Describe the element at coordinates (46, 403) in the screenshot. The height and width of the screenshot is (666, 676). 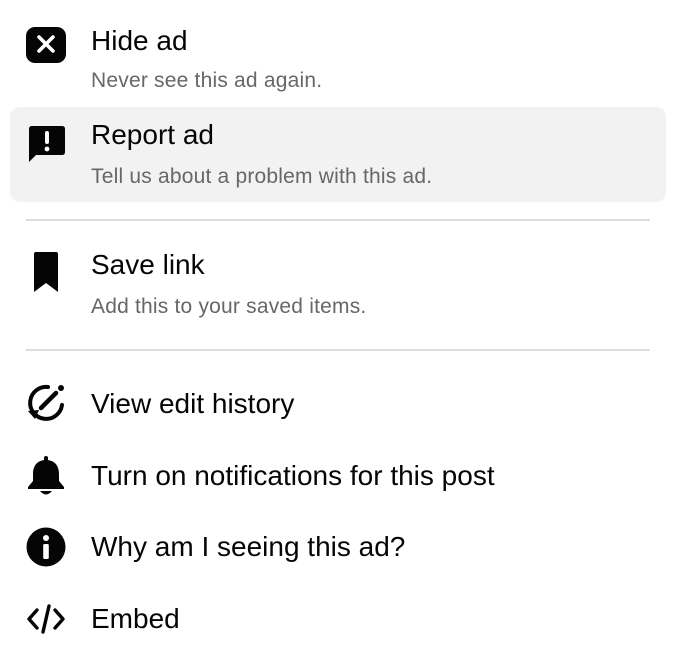
I see `edit-history-icon` at that location.